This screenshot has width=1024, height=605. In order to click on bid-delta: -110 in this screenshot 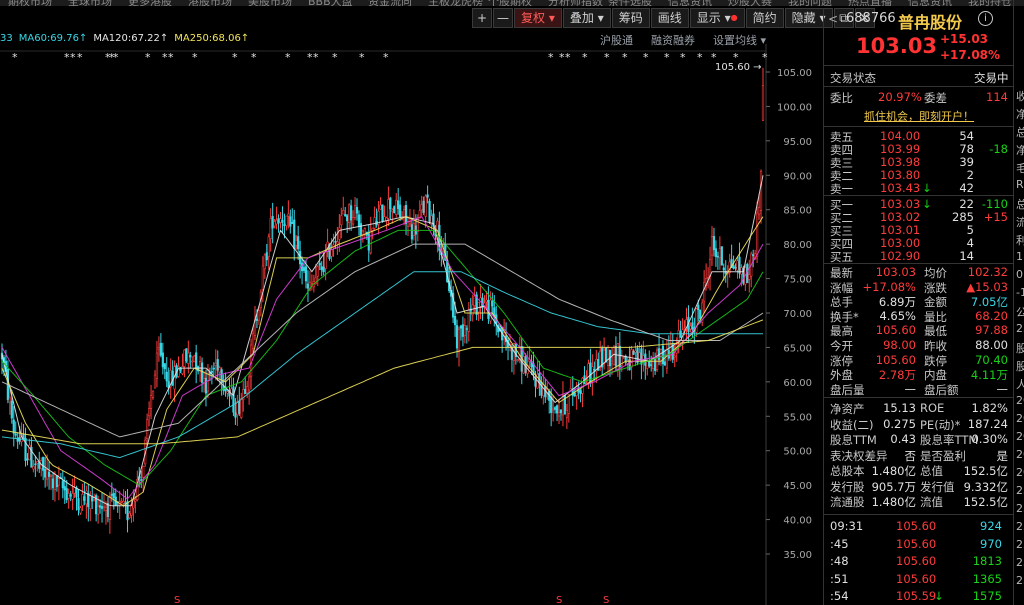, I will do `click(994, 204)`.